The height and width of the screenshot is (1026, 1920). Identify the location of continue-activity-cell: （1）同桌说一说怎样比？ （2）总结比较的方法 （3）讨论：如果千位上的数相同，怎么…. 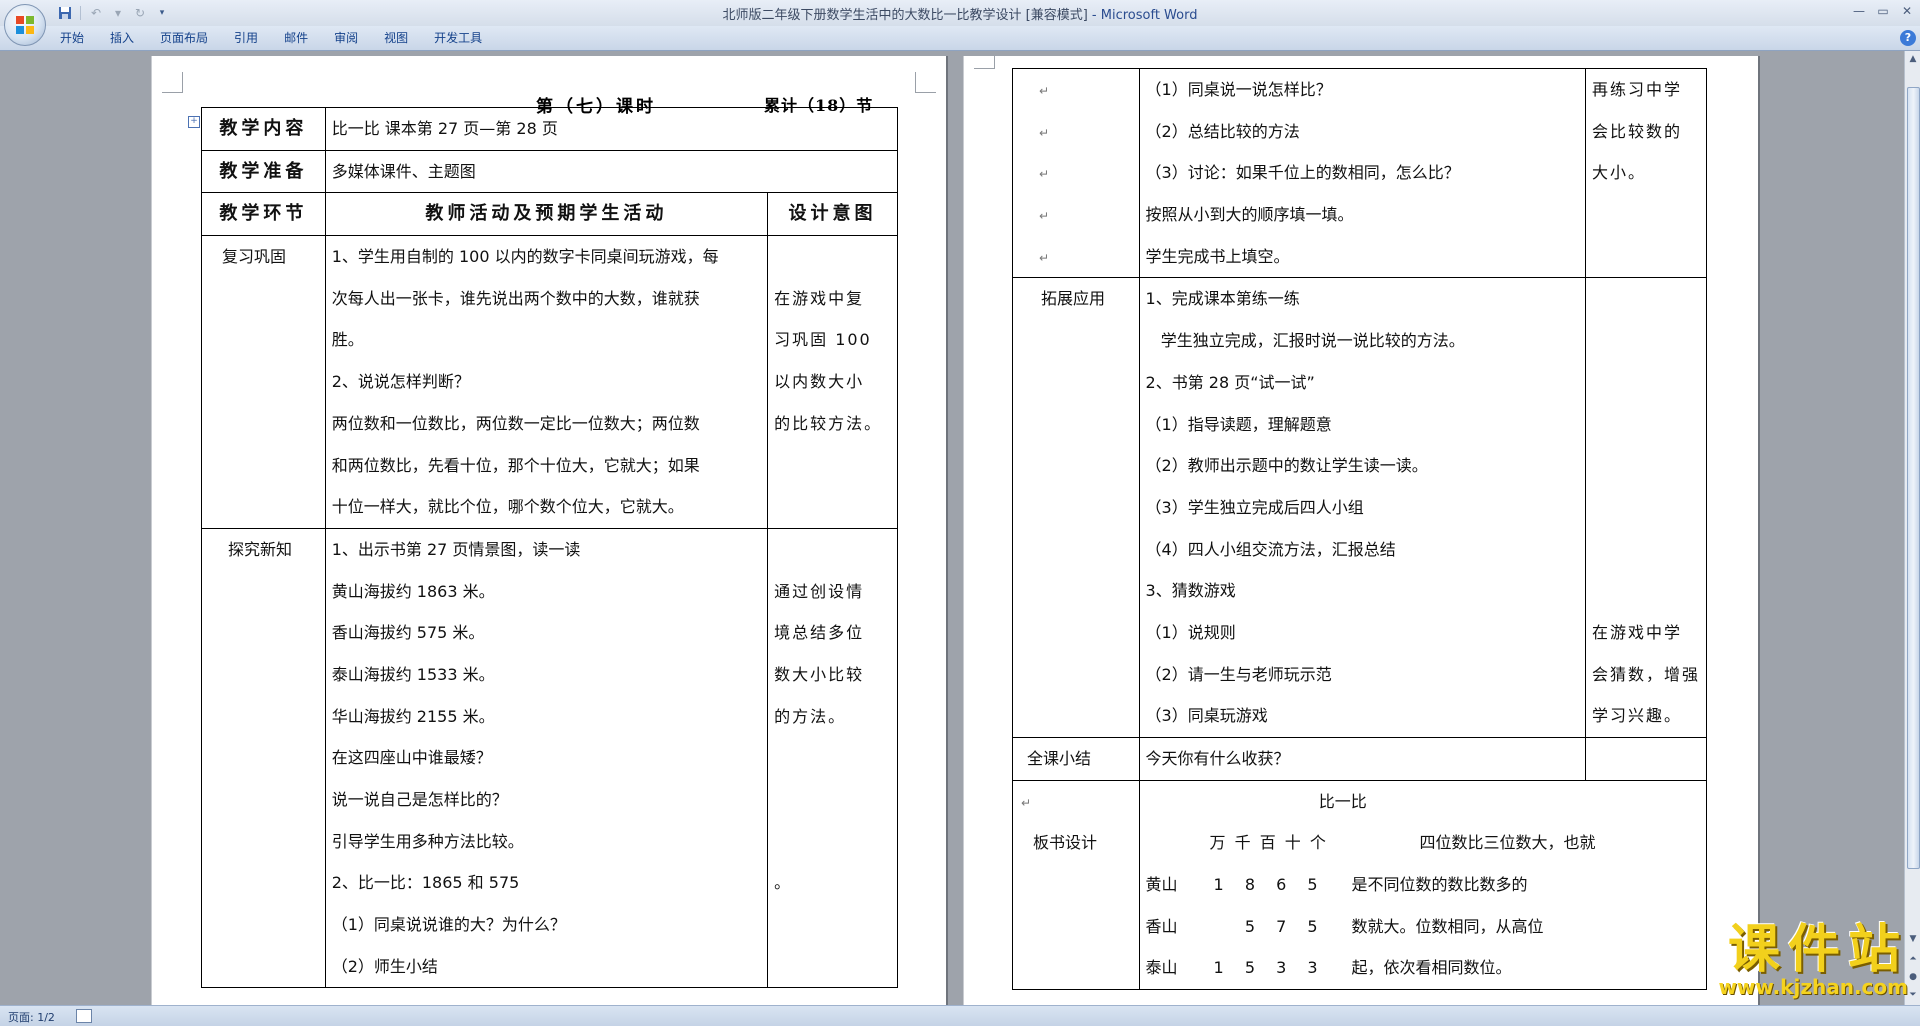
(1362, 173).